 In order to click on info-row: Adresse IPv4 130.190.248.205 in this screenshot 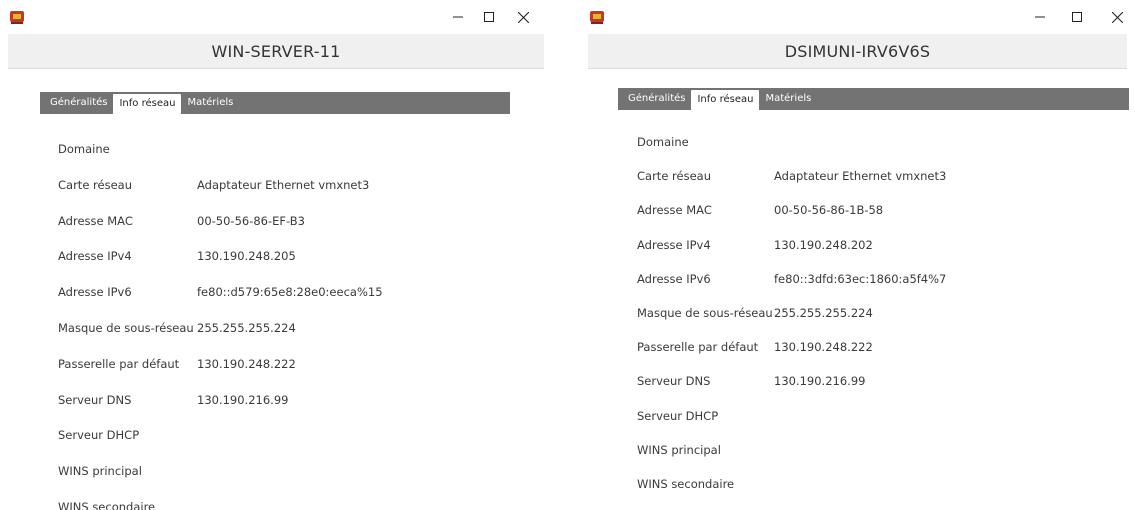, I will do `click(258, 257)`.